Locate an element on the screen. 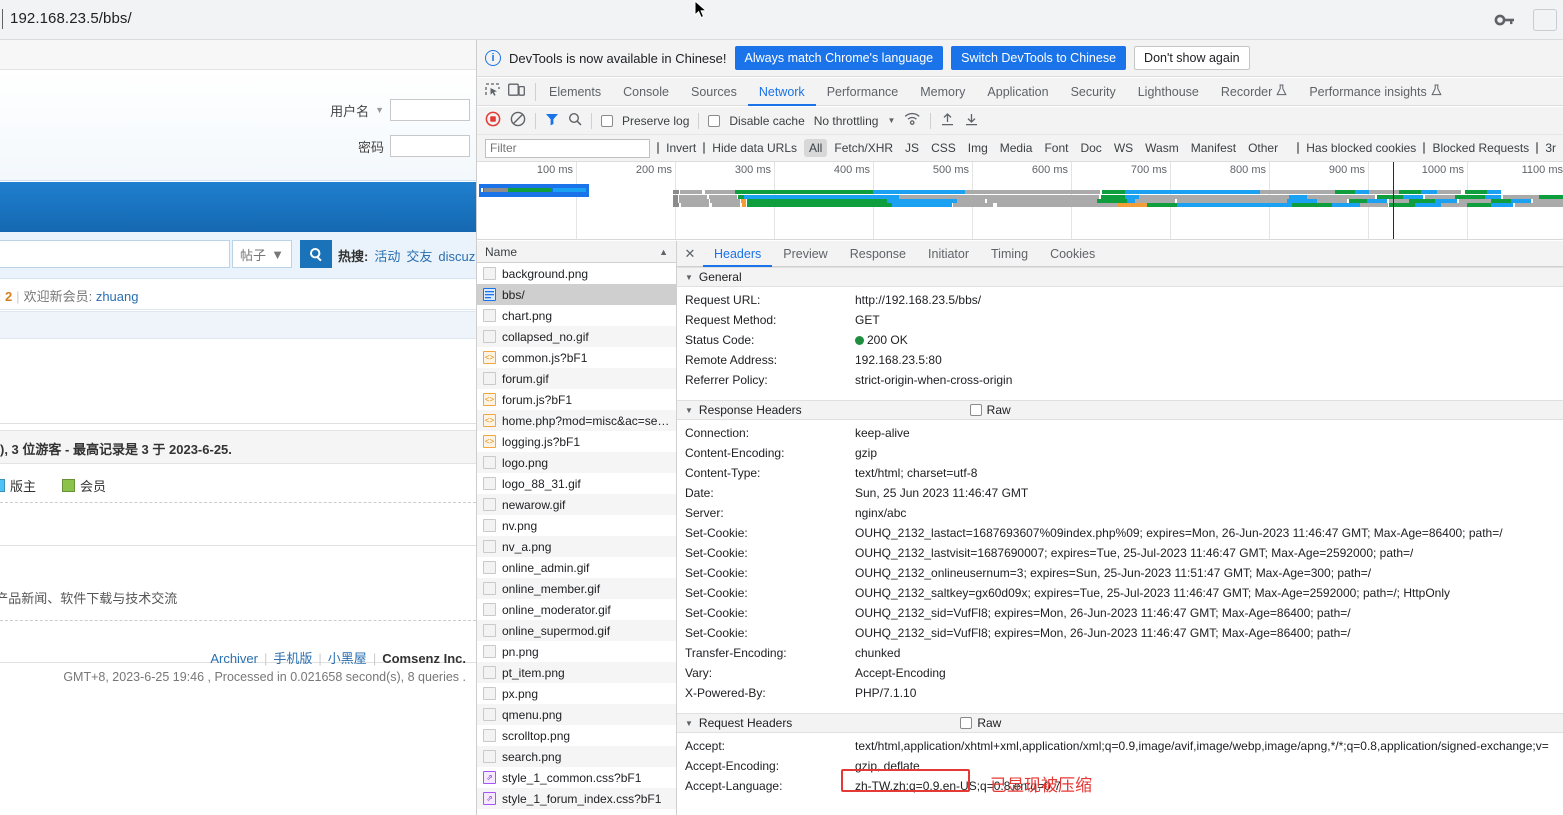 The height and width of the screenshot is (815, 1563). has-blocked-cookies-label: Has blocked cookies is located at coordinates (1361, 148).